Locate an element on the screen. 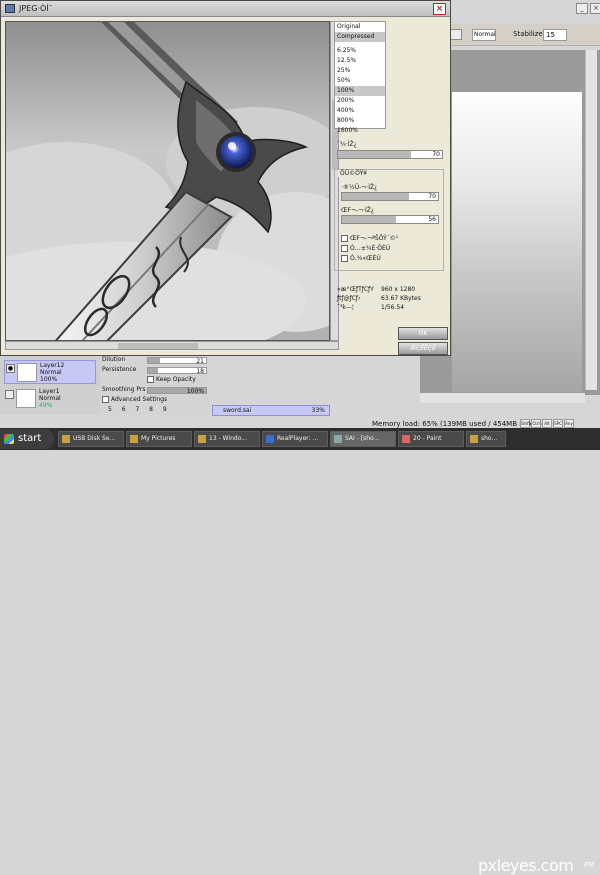 The width and height of the screenshot is (600, 875). dilution-row: Dilution 21 is located at coordinates (155, 360).